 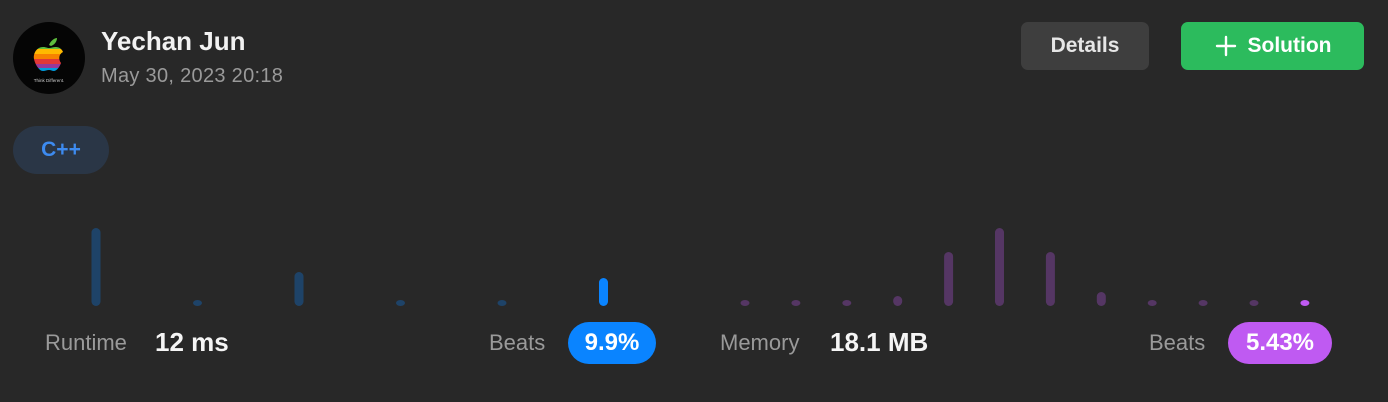 I want to click on runtime-value: 12 ms, so click(x=192, y=342).